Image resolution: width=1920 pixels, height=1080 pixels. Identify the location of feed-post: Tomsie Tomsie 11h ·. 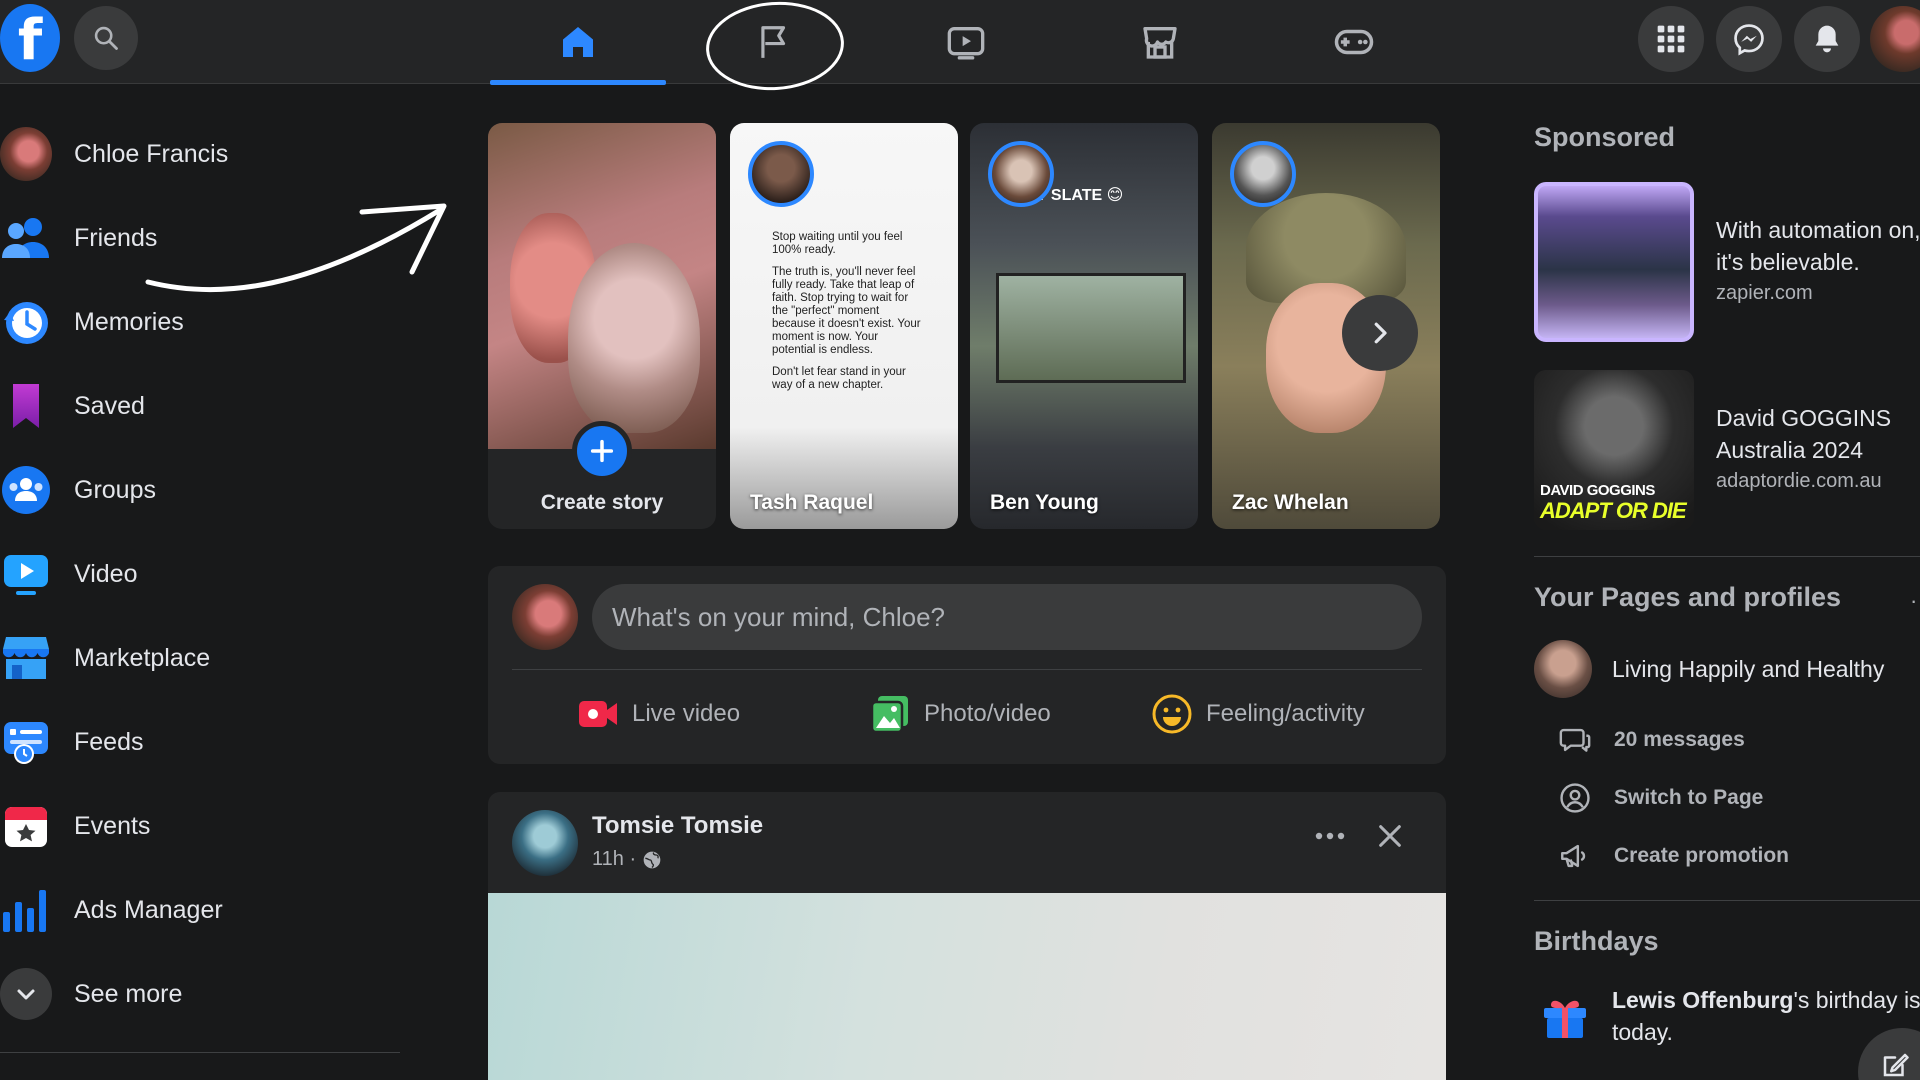
(967, 936).